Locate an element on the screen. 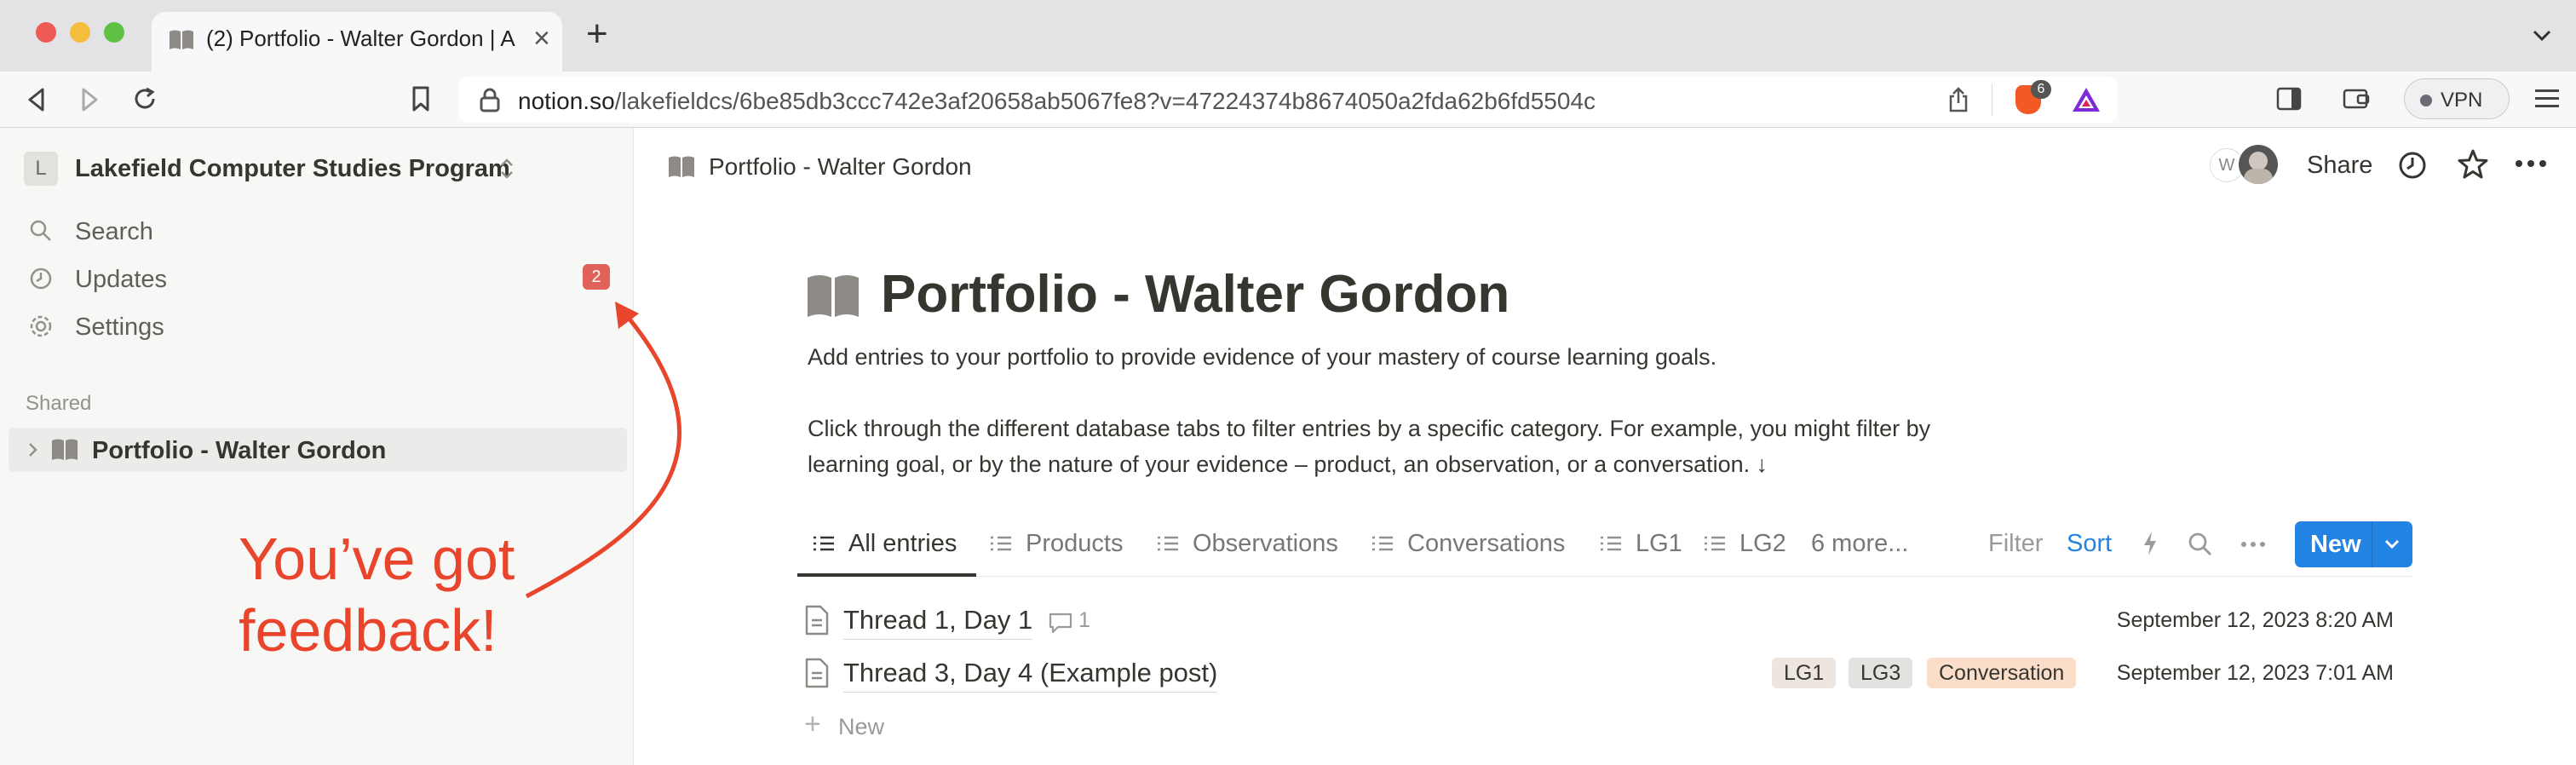 Image resolution: width=2576 pixels, height=765 pixels. close-tab-icon: × is located at coordinates (542, 38).